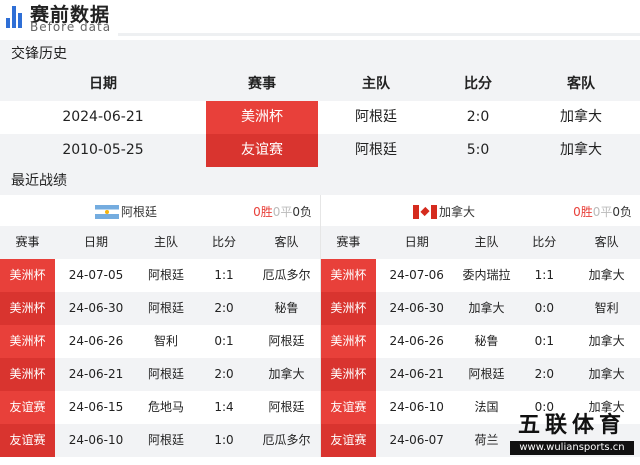 This screenshot has width=640, height=465. Describe the element at coordinates (544, 275) in the screenshot. I see `match-score: 1:1` at that location.